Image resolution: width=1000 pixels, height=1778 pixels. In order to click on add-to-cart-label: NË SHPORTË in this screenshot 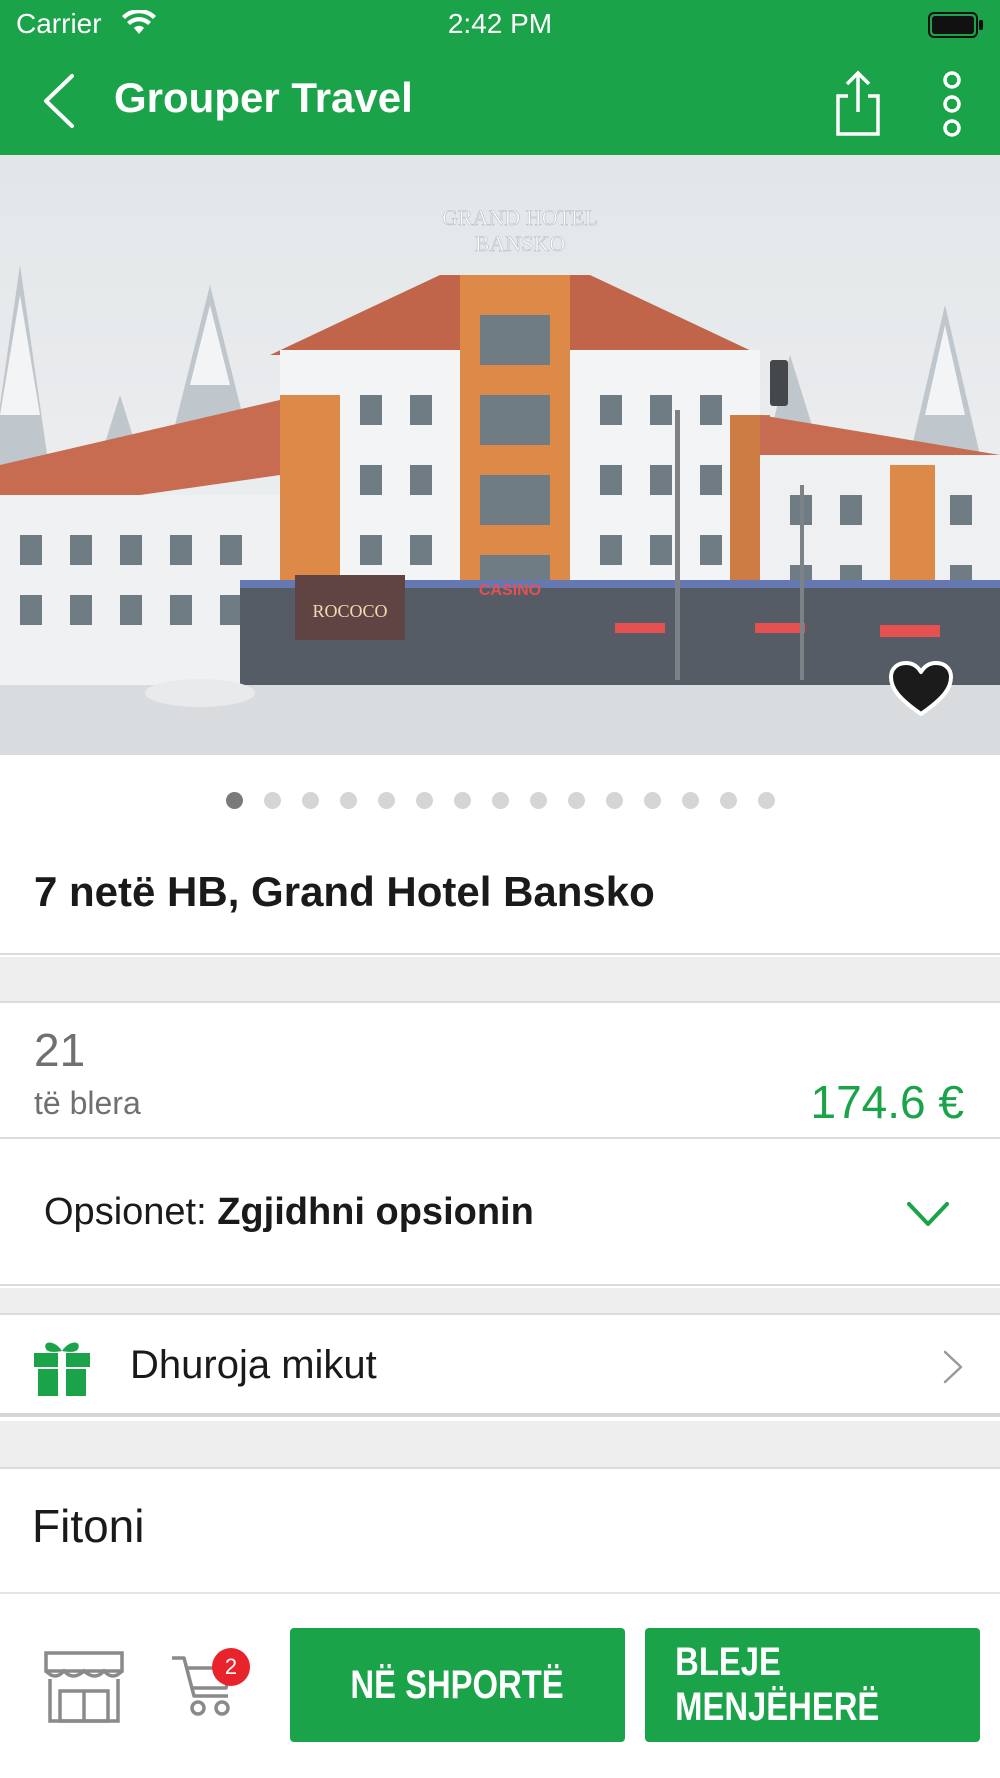, I will do `click(457, 1684)`.